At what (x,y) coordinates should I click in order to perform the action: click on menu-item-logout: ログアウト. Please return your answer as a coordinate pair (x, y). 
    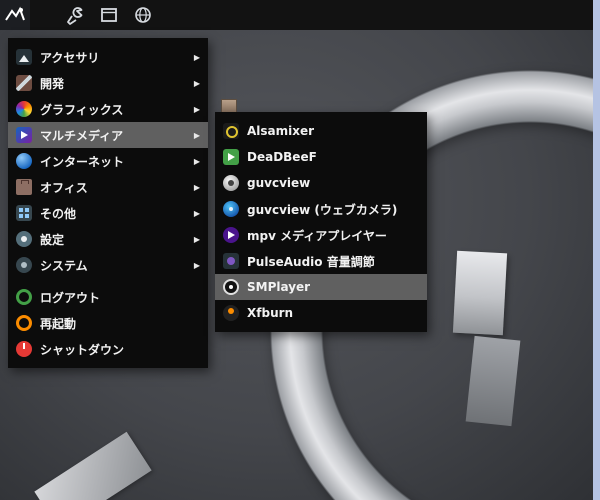
    Looking at the image, I should click on (108, 297).